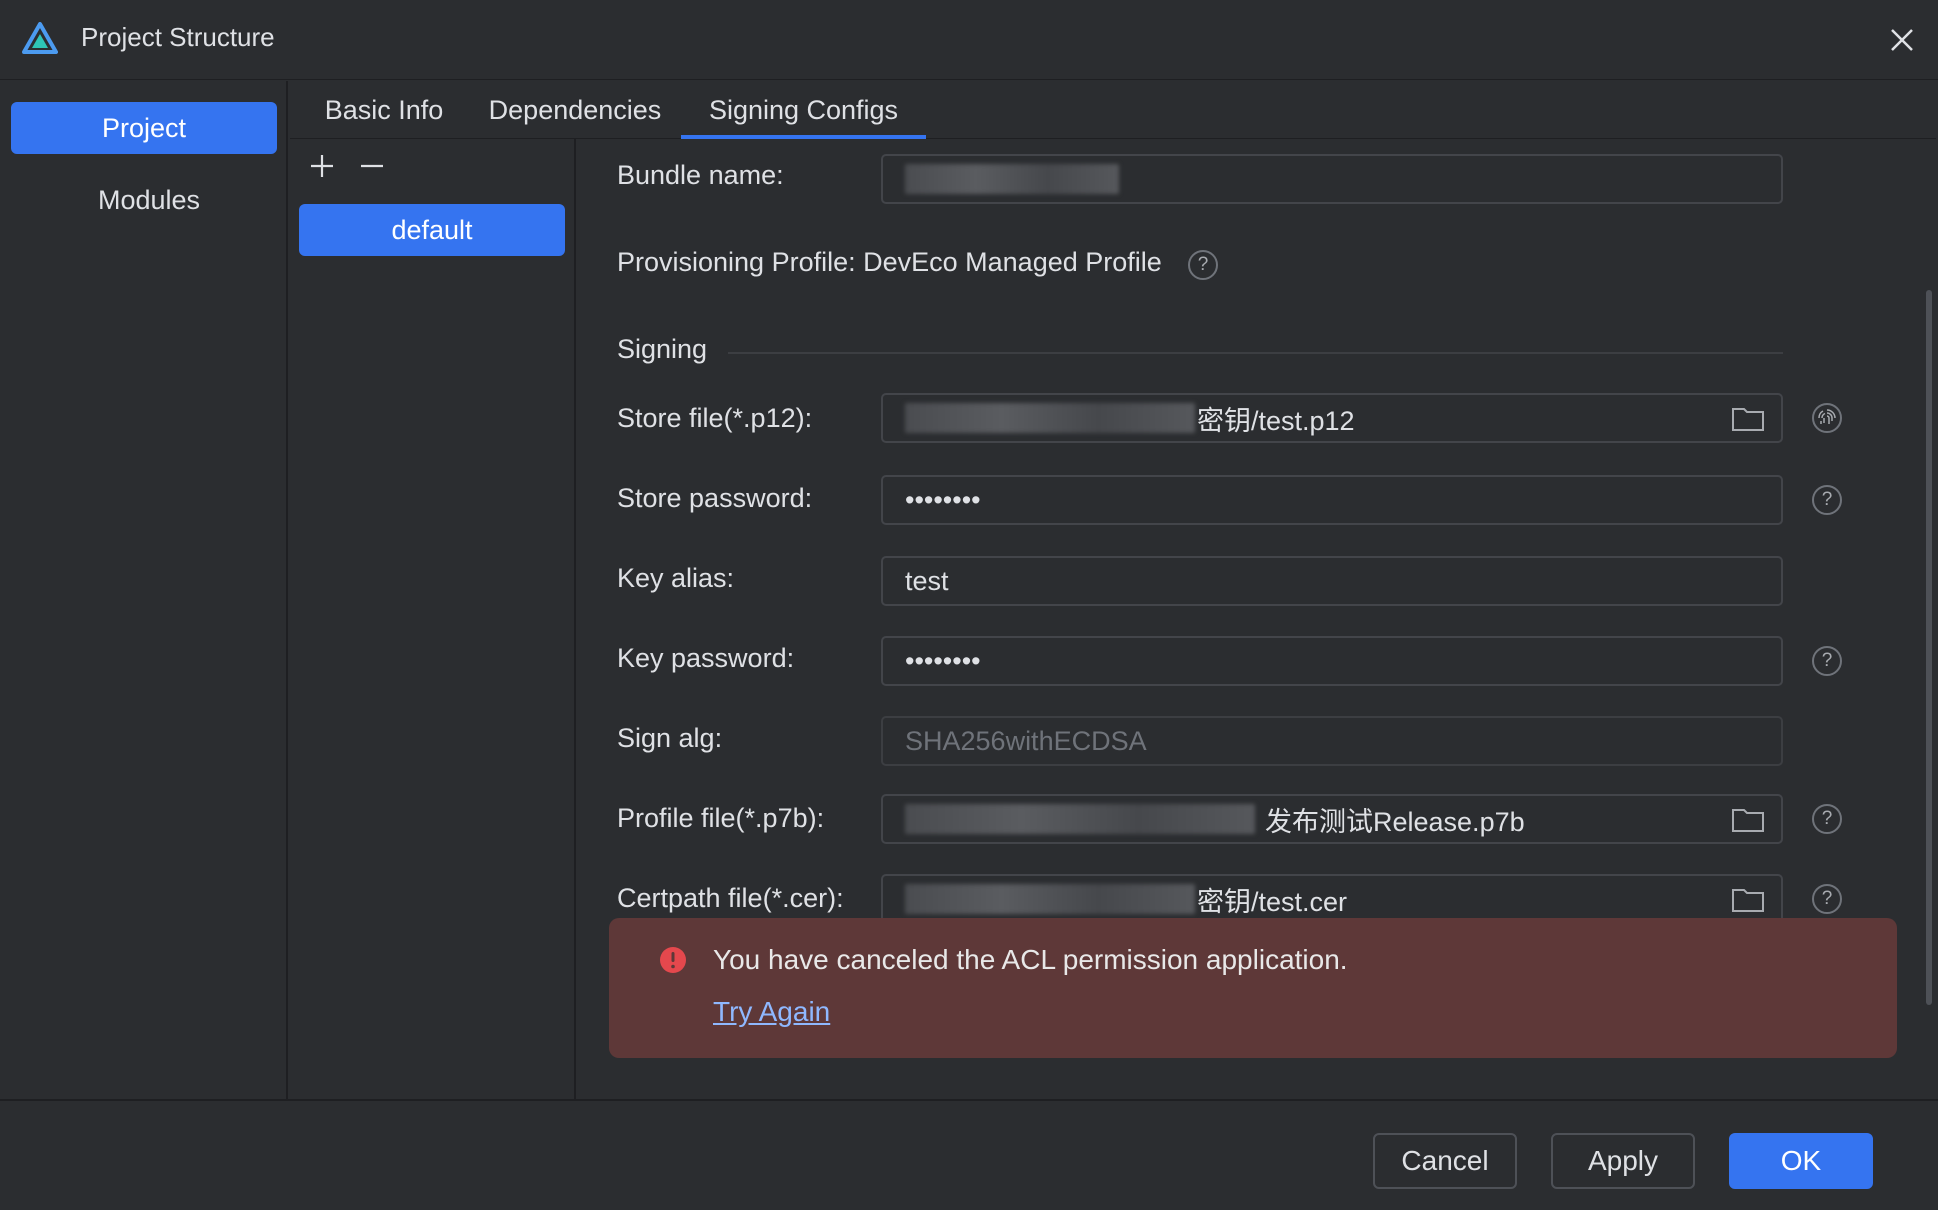 This screenshot has width=1938, height=1210. I want to click on signing-section-title: Signing, so click(662, 349).